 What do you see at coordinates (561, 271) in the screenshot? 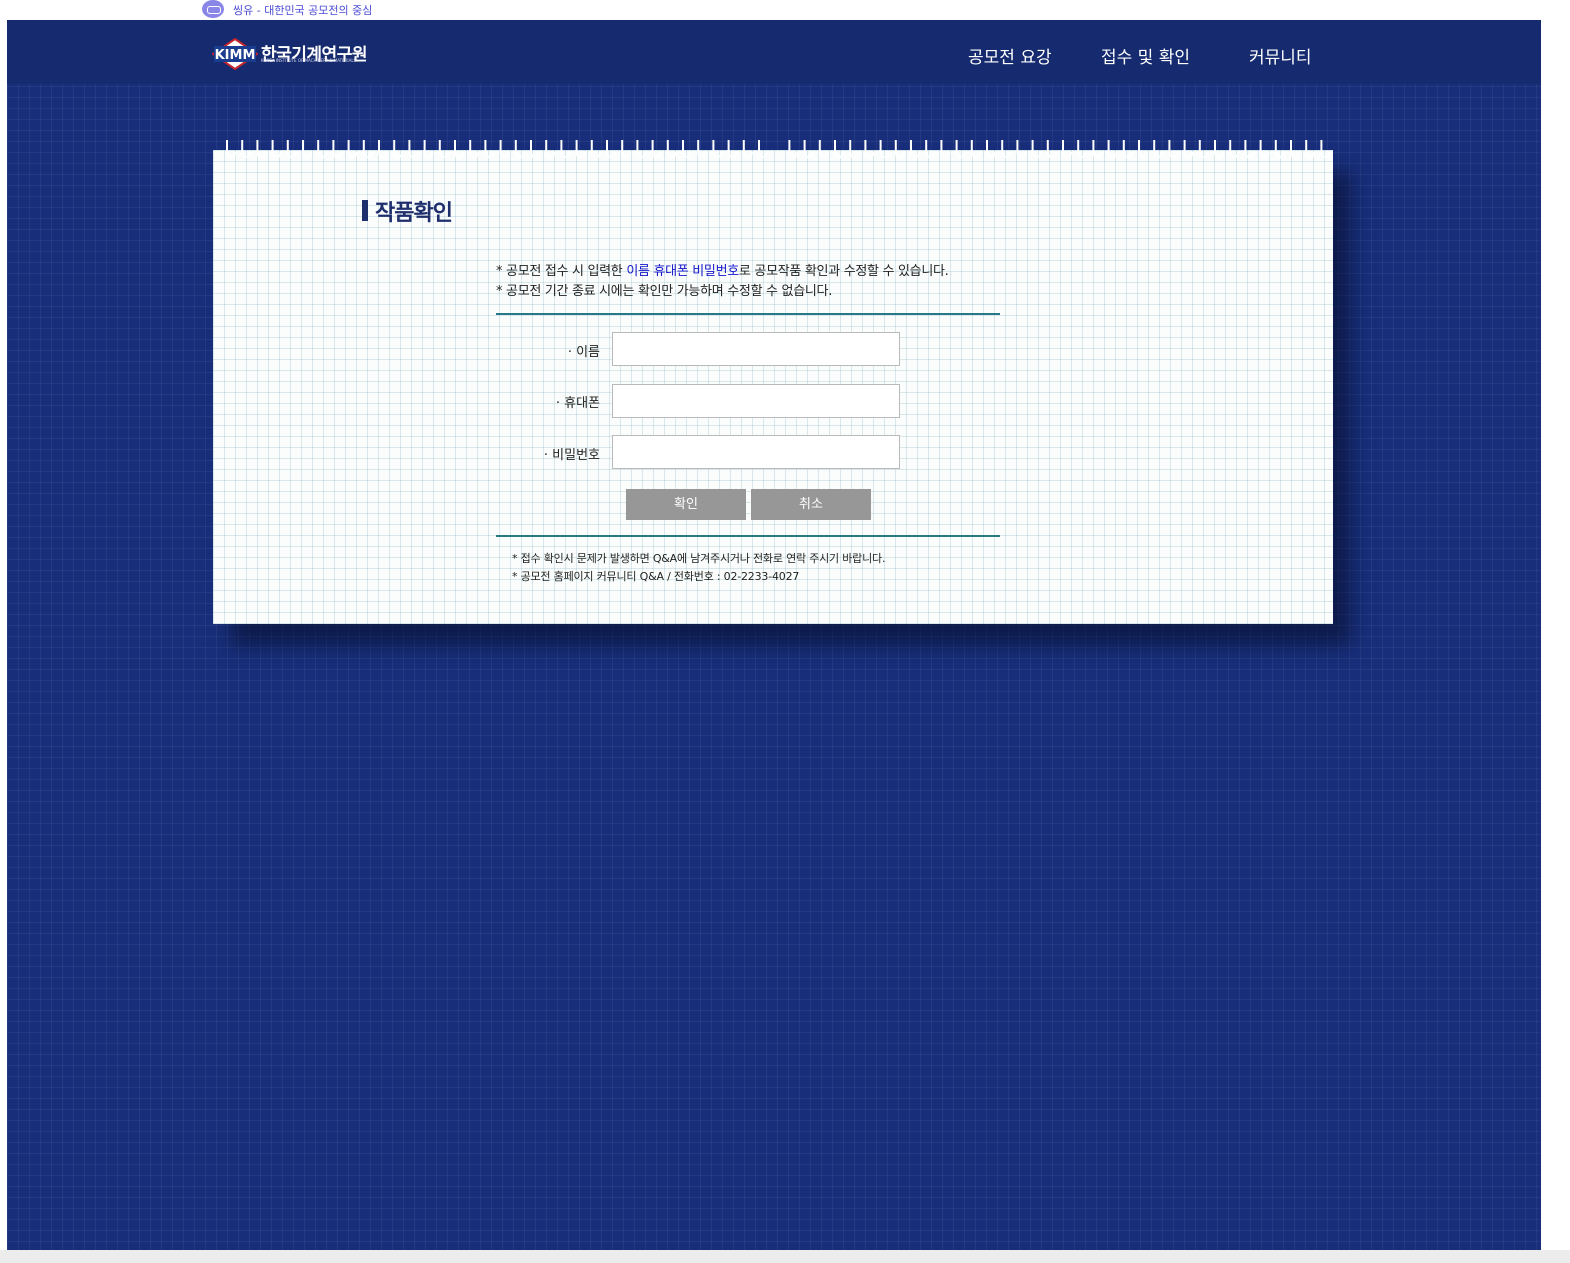
I see `notice-1-prefix: * 공모전 접수 시 입력한` at bounding box center [561, 271].